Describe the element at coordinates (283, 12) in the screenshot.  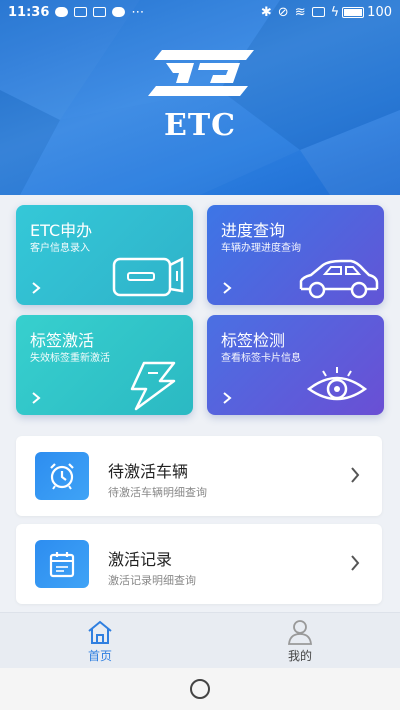
I see `mute-icon: ⊘` at that location.